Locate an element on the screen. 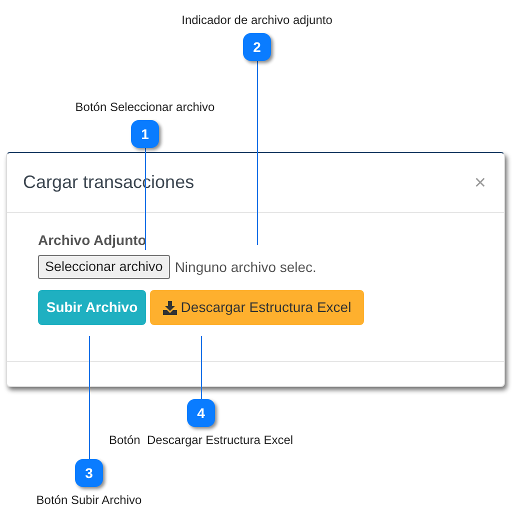 The height and width of the screenshot is (524, 515). callout-label: Botón Subir Archivo is located at coordinates (89, 500).